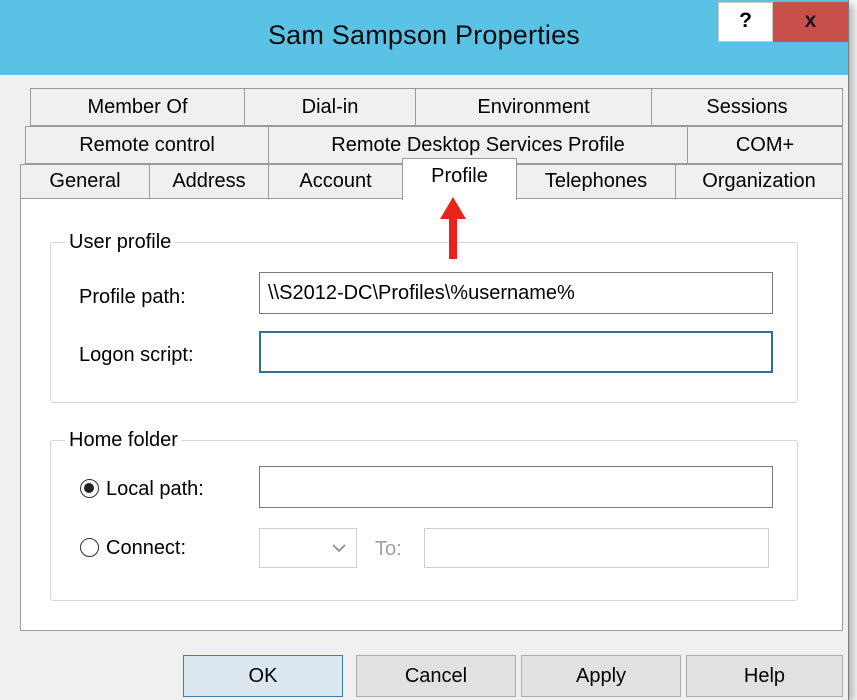 Image resolution: width=857 pixels, height=700 pixels. Describe the element at coordinates (339, 548) in the screenshot. I see `chevron-down-icon` at that location.